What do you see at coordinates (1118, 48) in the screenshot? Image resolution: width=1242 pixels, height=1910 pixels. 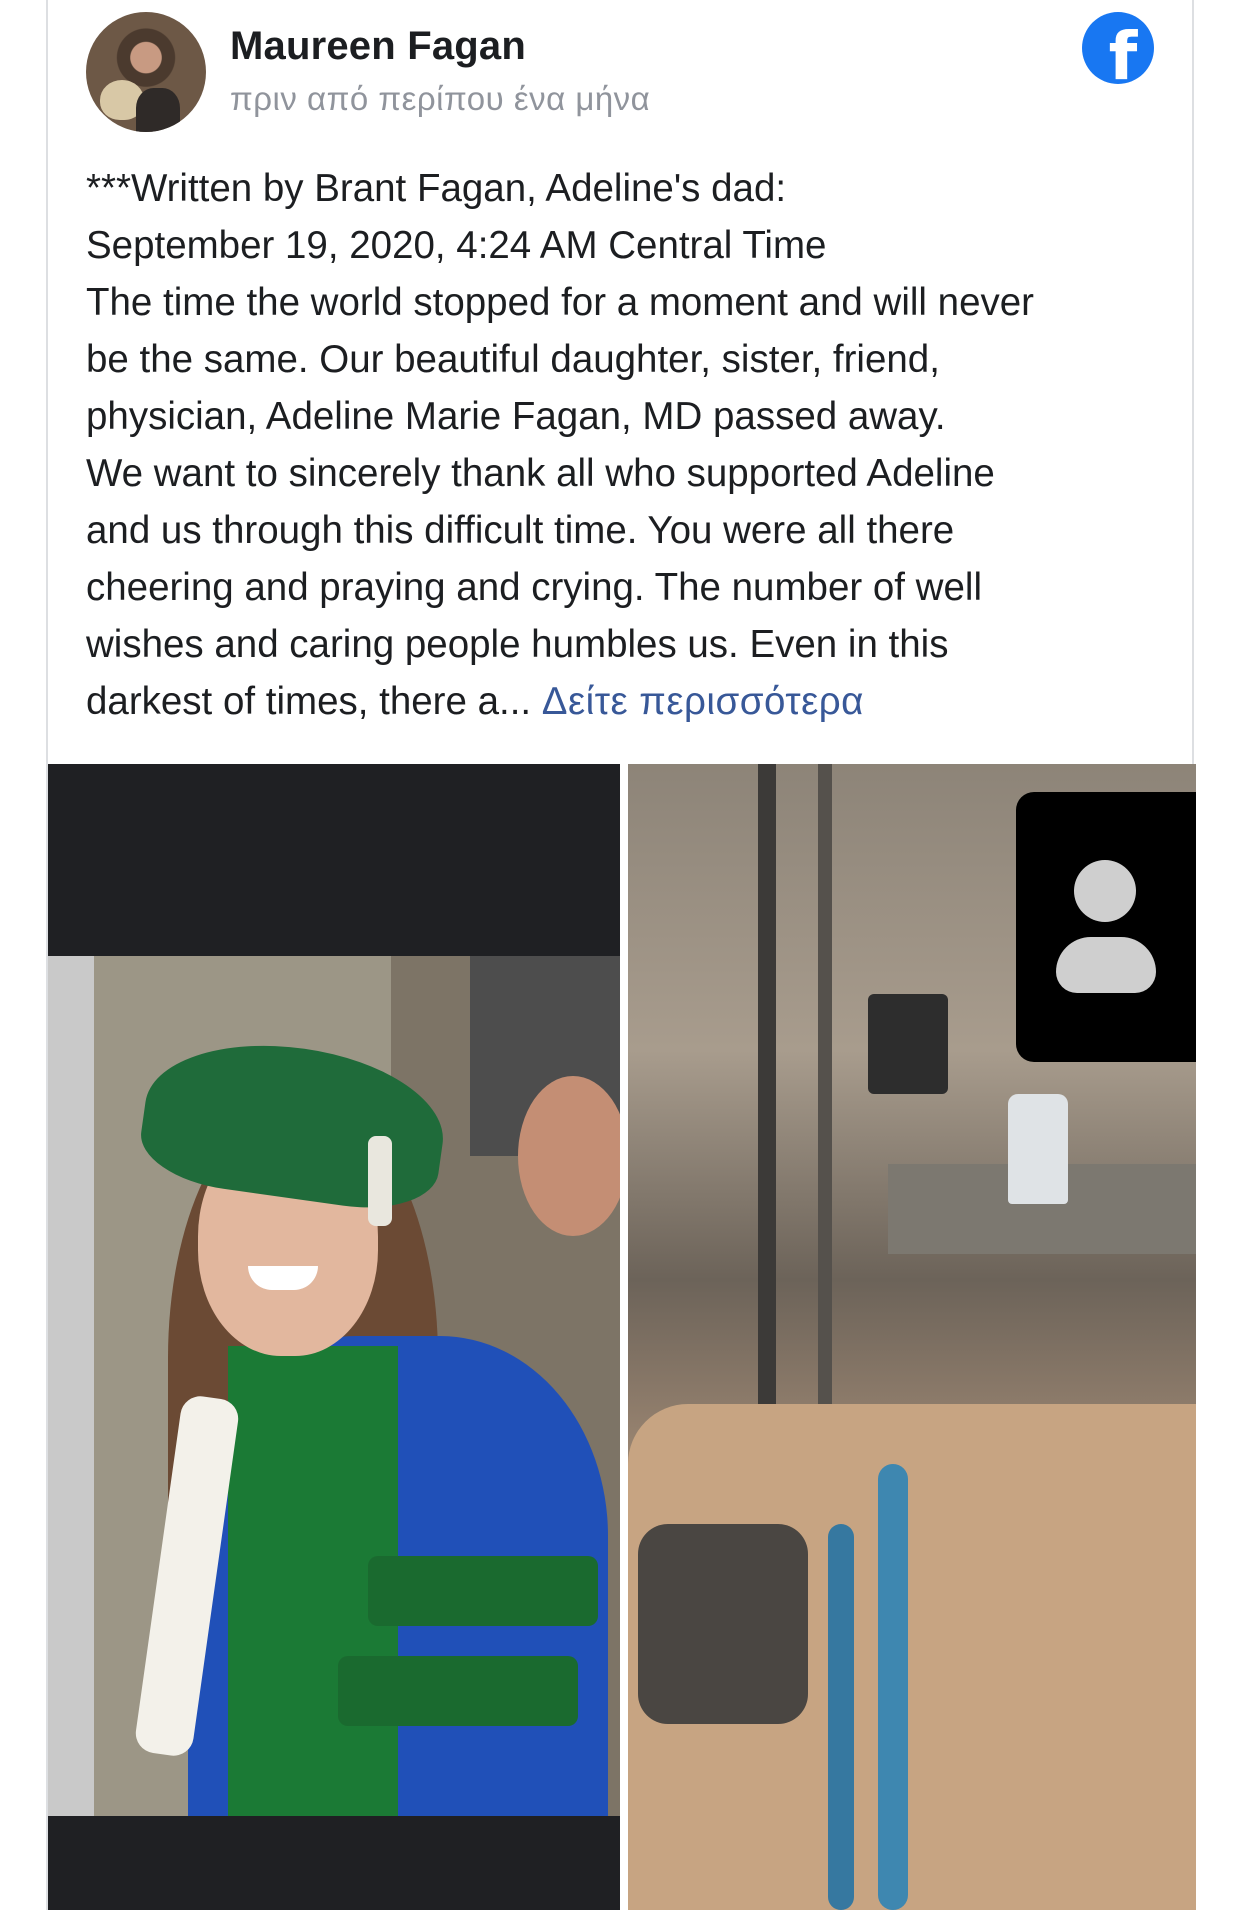 I see `facebook-icon: f` at bounding box center [1118, 48].